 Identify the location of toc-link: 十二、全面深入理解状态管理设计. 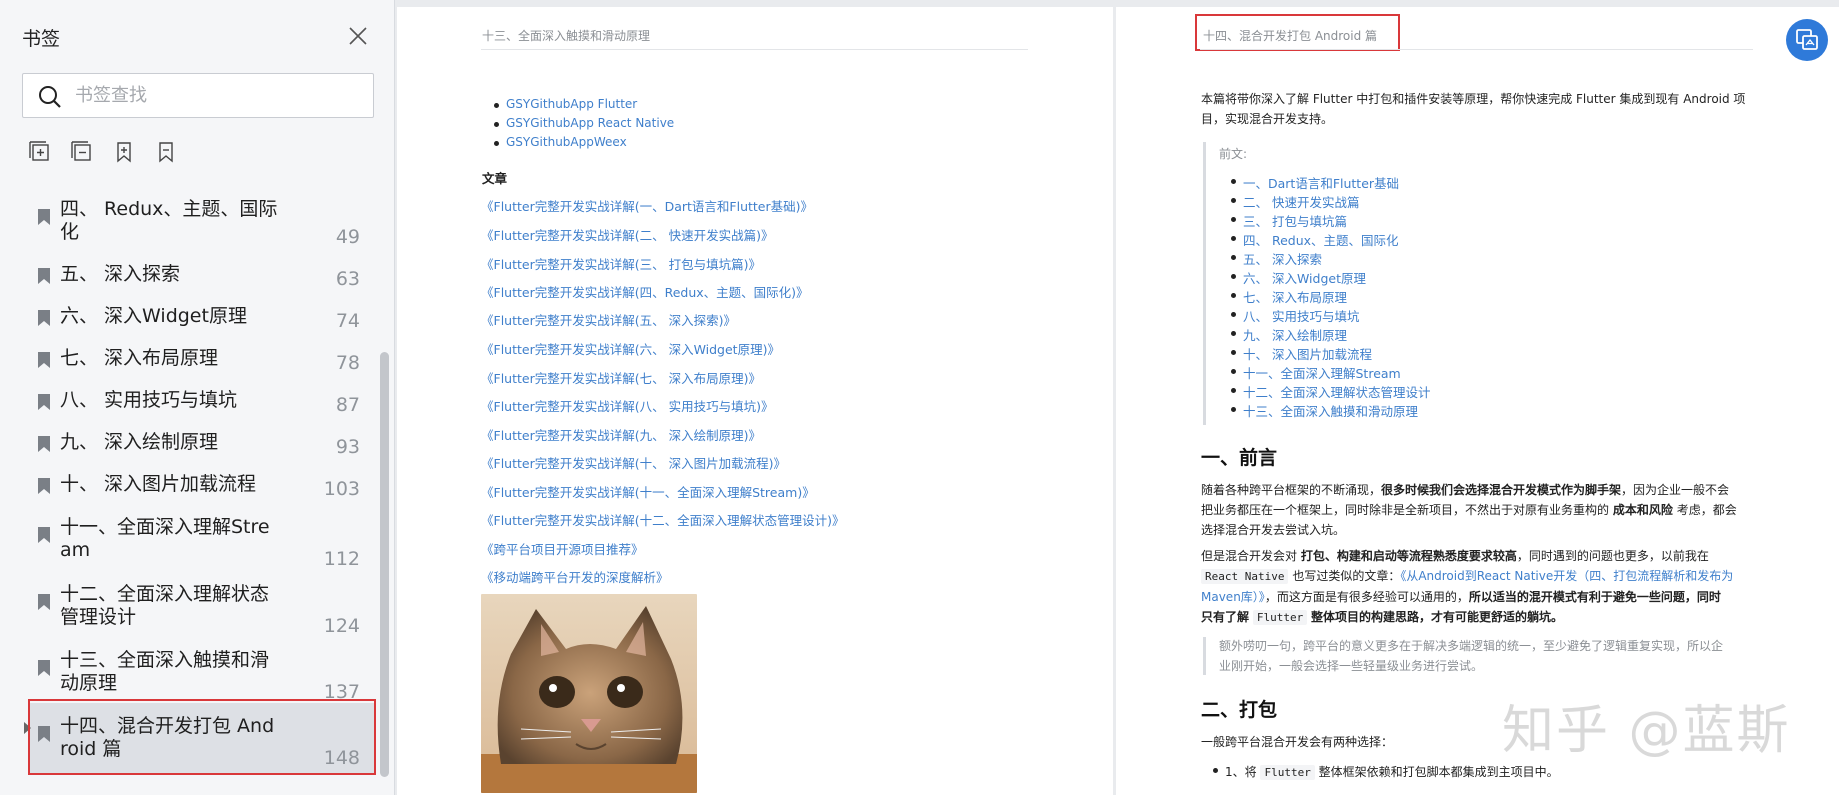
(1337, 392).